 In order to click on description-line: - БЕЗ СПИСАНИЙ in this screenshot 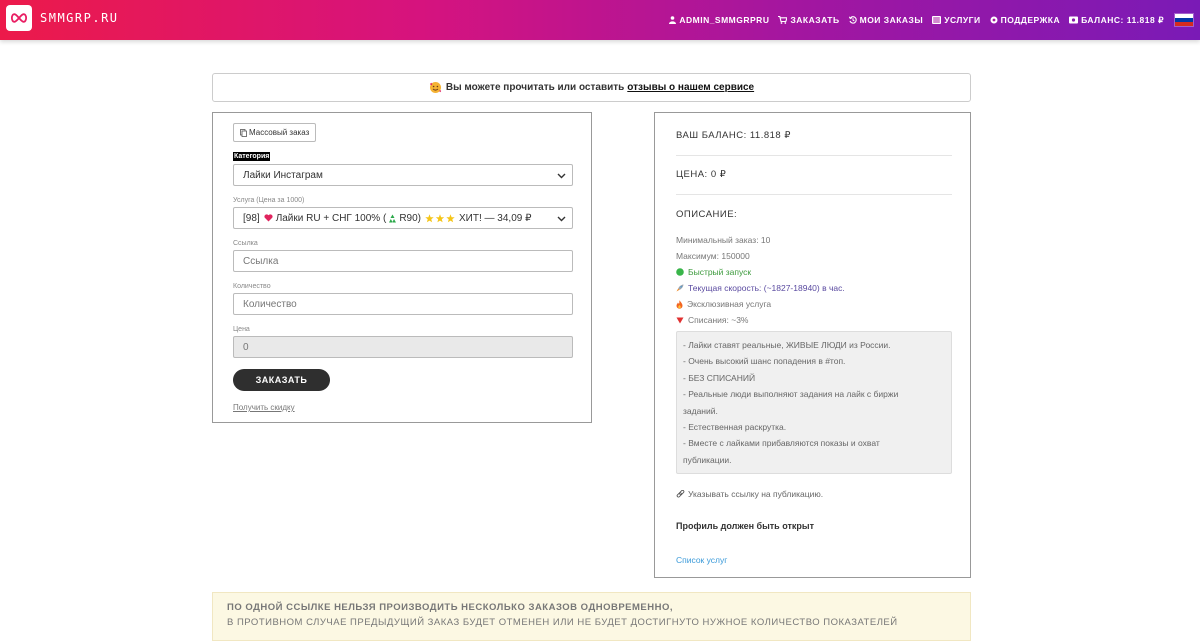, I will do `click(719, 377)`.